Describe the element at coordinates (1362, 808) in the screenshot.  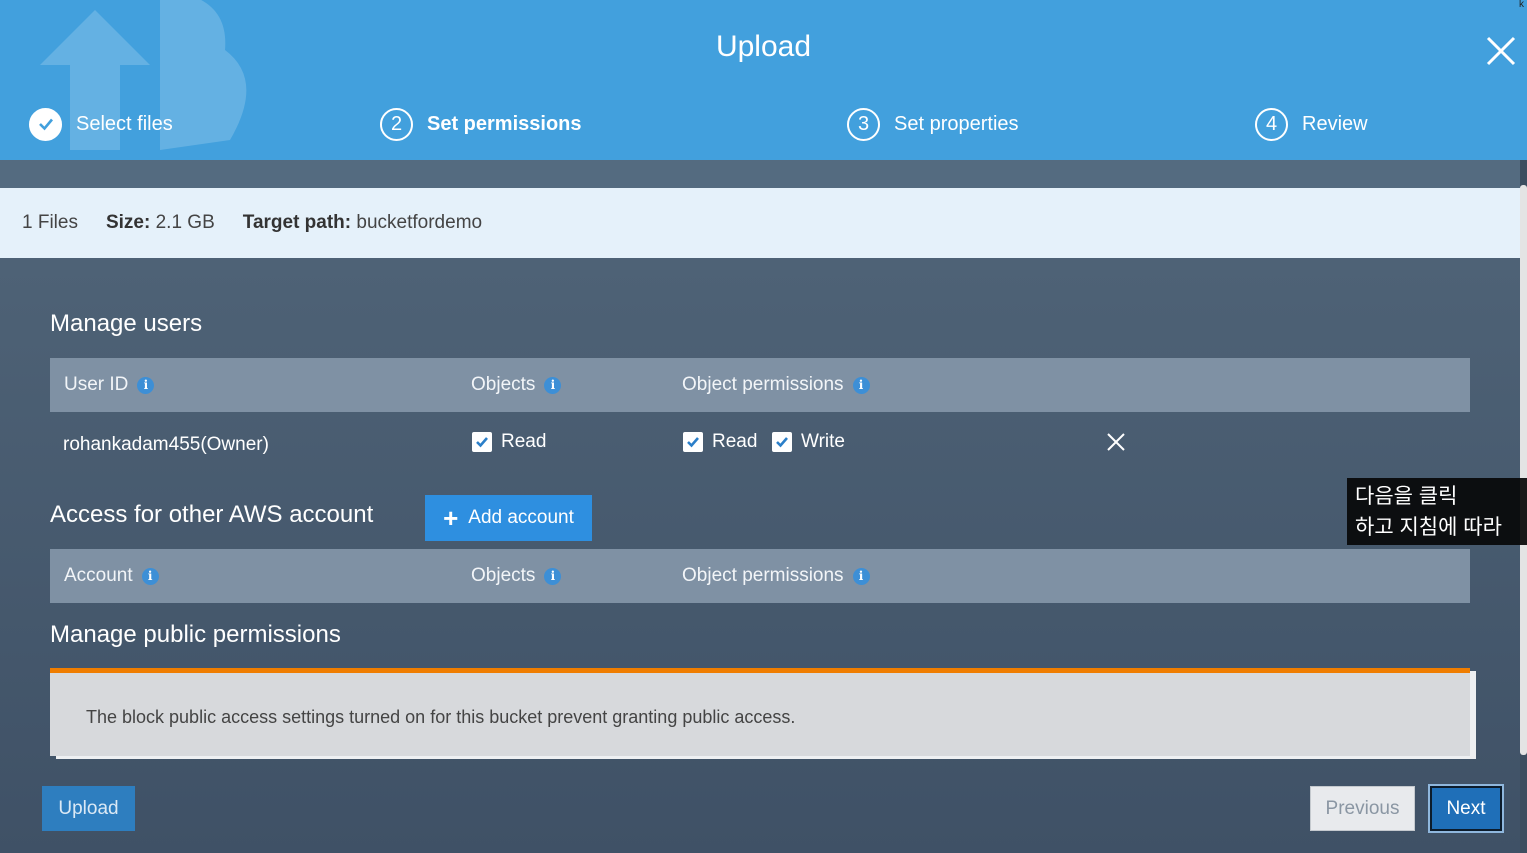
I see `previous-button: Previous` at that location.